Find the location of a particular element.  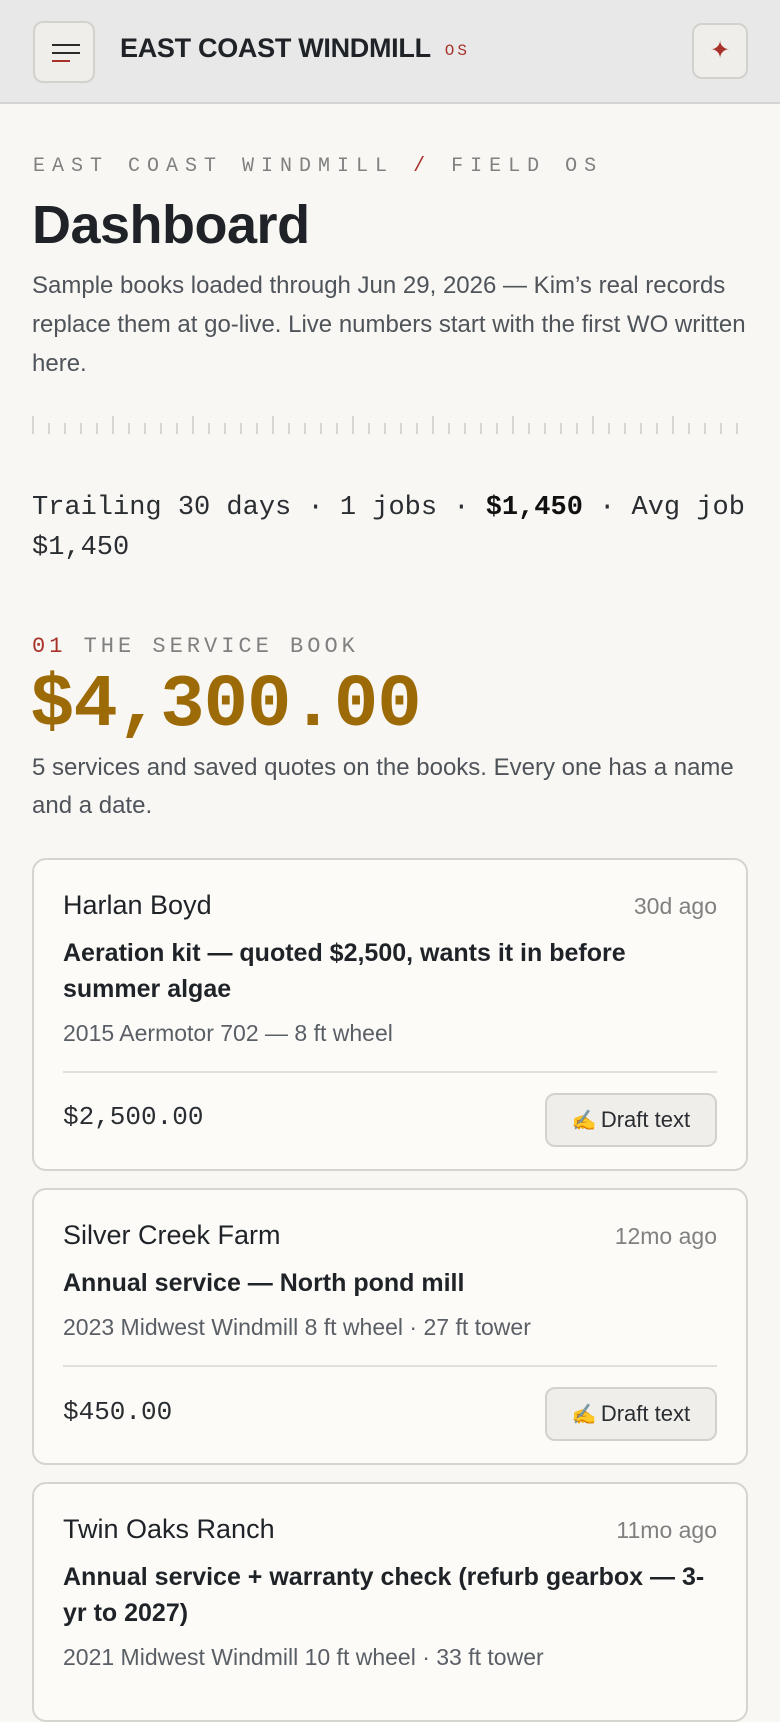

breadcrumb-section: FIELD OS is located at coordinates (527, 166).